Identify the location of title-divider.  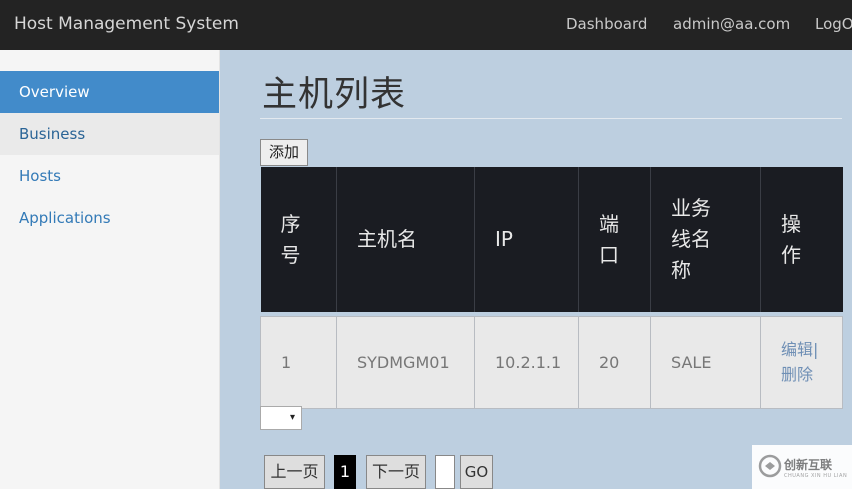
(551, 118).